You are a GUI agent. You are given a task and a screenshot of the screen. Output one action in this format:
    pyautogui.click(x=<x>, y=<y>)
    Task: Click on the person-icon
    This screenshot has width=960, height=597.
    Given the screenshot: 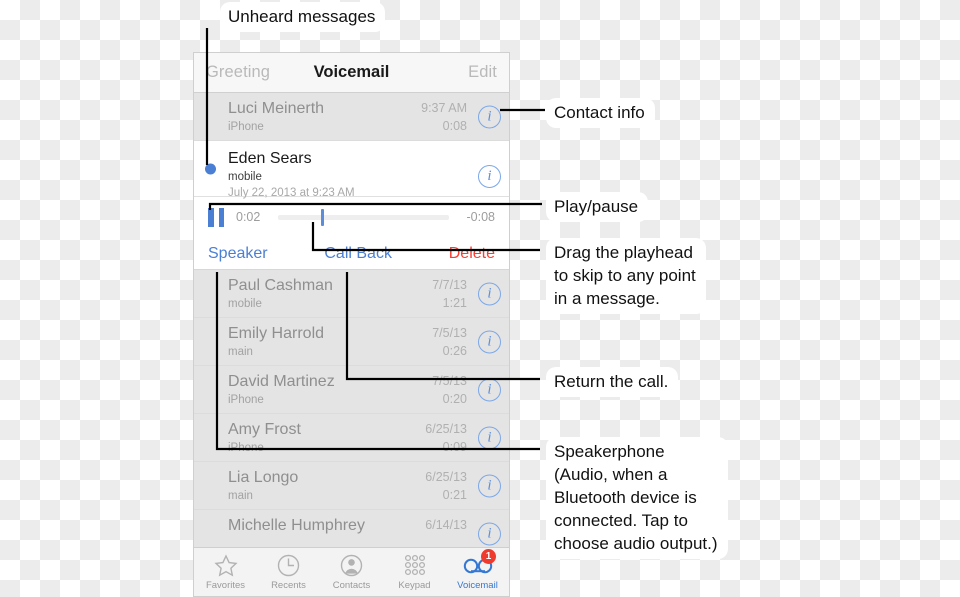 What is the action you would take?
    pyautogui.click(x=351, y=566)
    